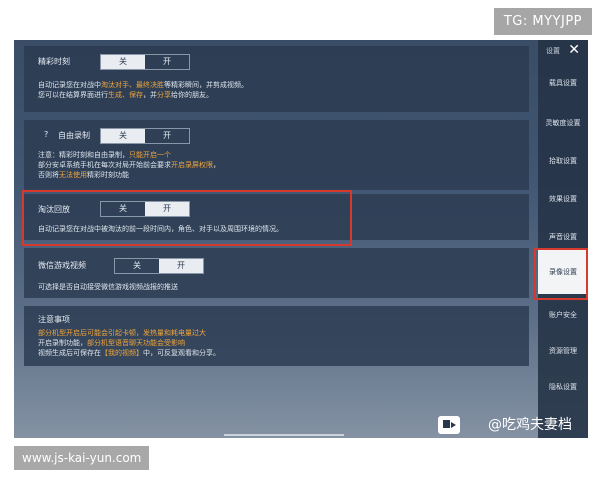 The image size is (600, 480). I want to click on recording-highlight-box, so click(561, 274).